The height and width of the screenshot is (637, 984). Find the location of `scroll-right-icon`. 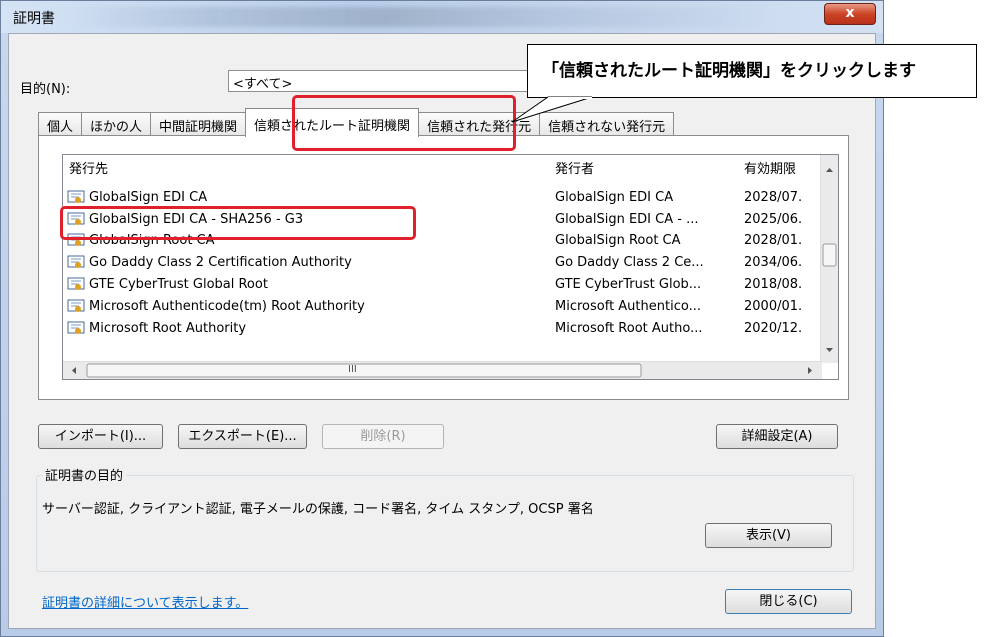

scroll-right-icon is located at coordinates (810, 370).